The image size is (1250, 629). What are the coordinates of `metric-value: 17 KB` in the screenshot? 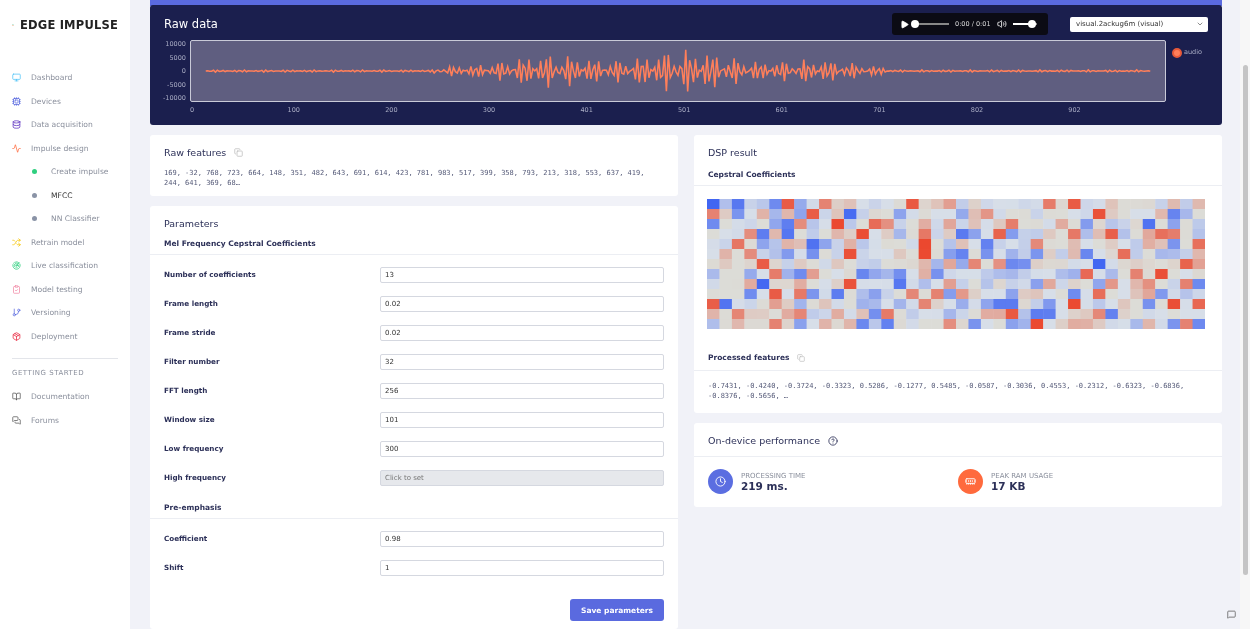 It's located at (1009, 485).